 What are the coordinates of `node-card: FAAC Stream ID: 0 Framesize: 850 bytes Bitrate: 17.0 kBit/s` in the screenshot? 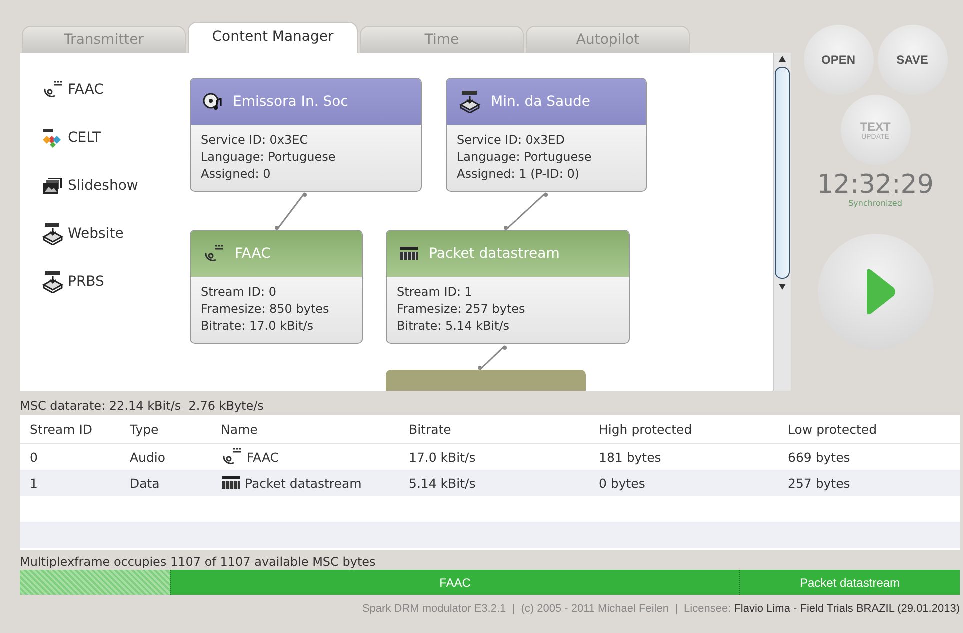 It's located at (276, 287).